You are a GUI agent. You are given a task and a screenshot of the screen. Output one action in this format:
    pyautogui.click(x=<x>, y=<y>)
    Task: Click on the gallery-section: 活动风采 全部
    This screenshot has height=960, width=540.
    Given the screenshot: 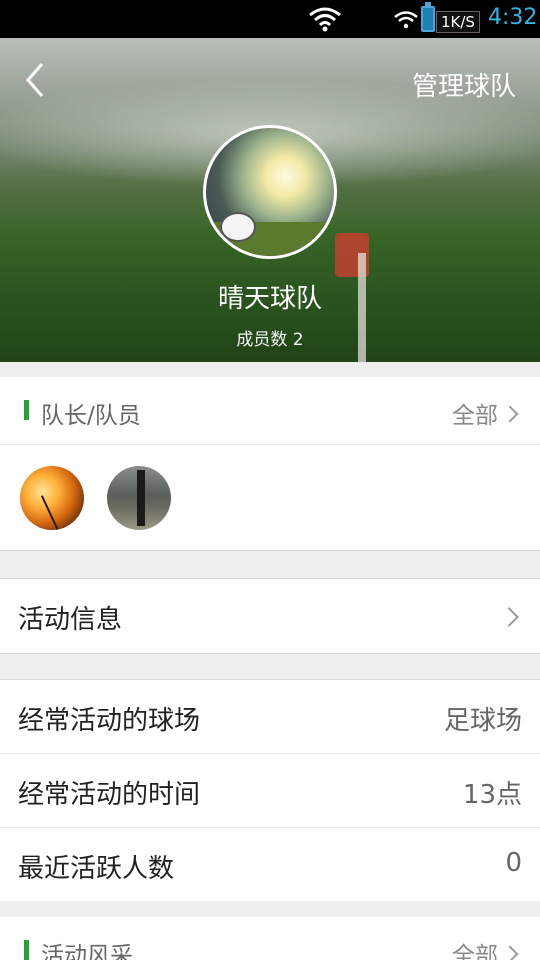 What is the action you would take?
    pyautogui.click(x=270, y=938)
    